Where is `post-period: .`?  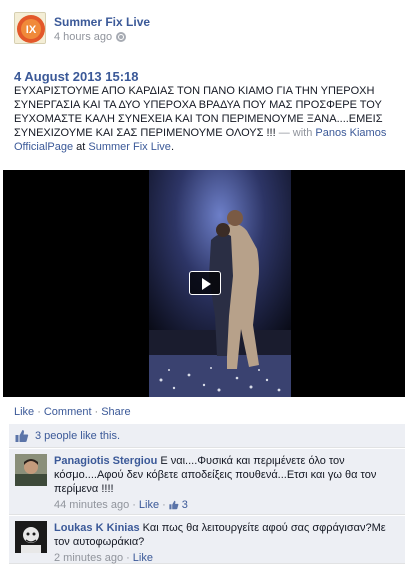 post-period: . is located at coordinates (172, 147).